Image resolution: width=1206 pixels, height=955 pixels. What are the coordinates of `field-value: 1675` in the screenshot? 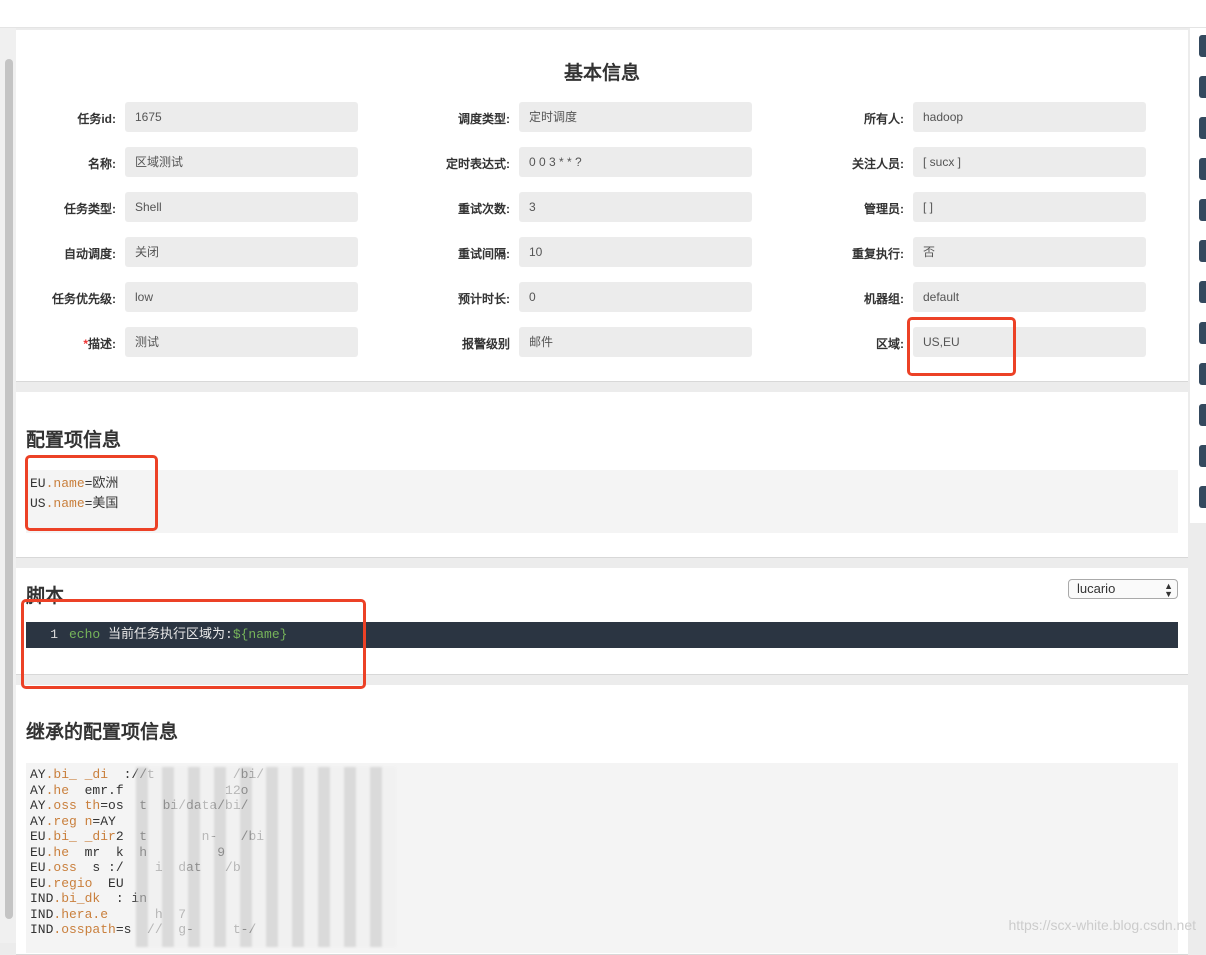 It's located at (241, 117).